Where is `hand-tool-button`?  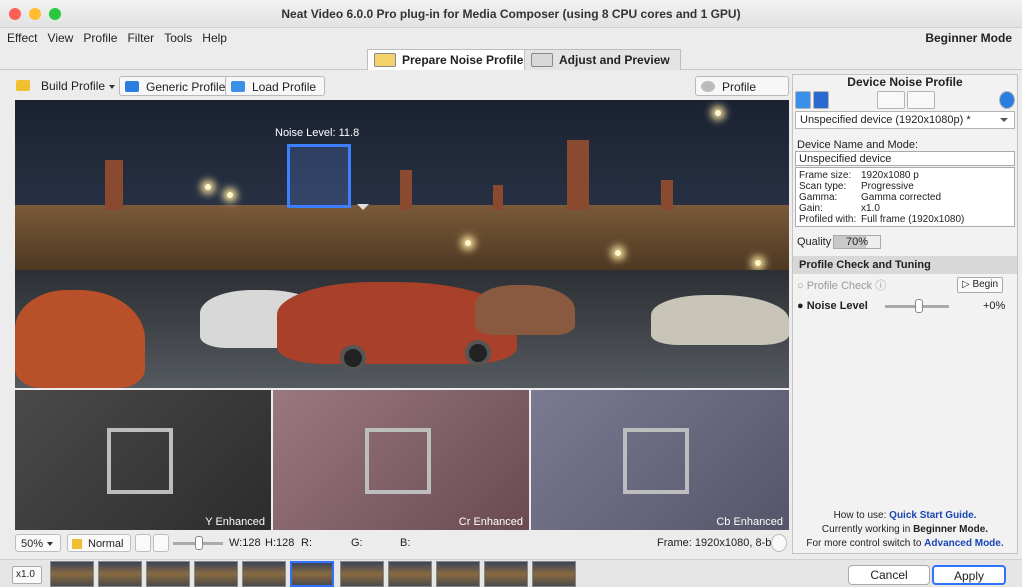
hand-tool-button is located at coordinates (143, 543).